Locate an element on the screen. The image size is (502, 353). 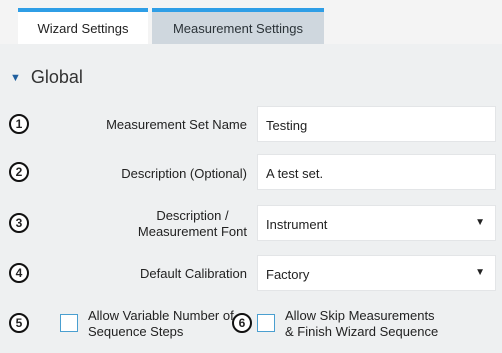
collapse-triangle-icon: ▼ is located at coordinates (15, 78).